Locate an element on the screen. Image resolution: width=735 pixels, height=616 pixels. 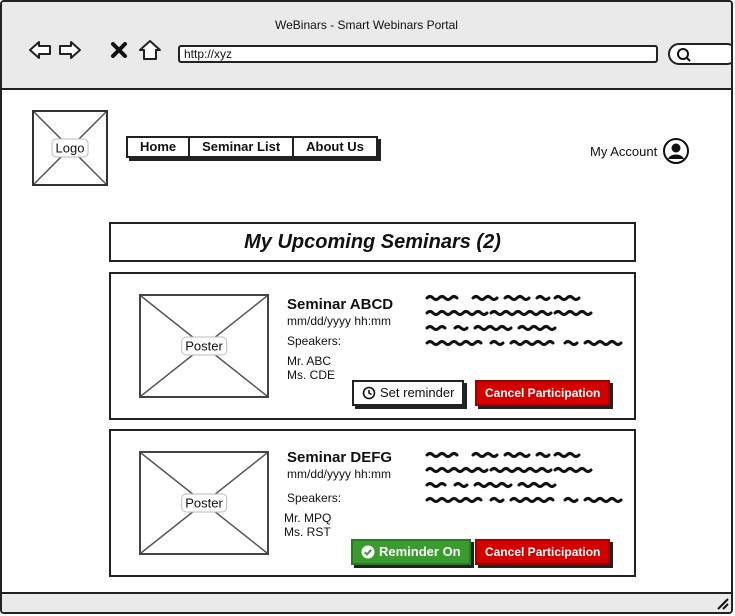
logo: Logo is located at coordinates (70, 148).